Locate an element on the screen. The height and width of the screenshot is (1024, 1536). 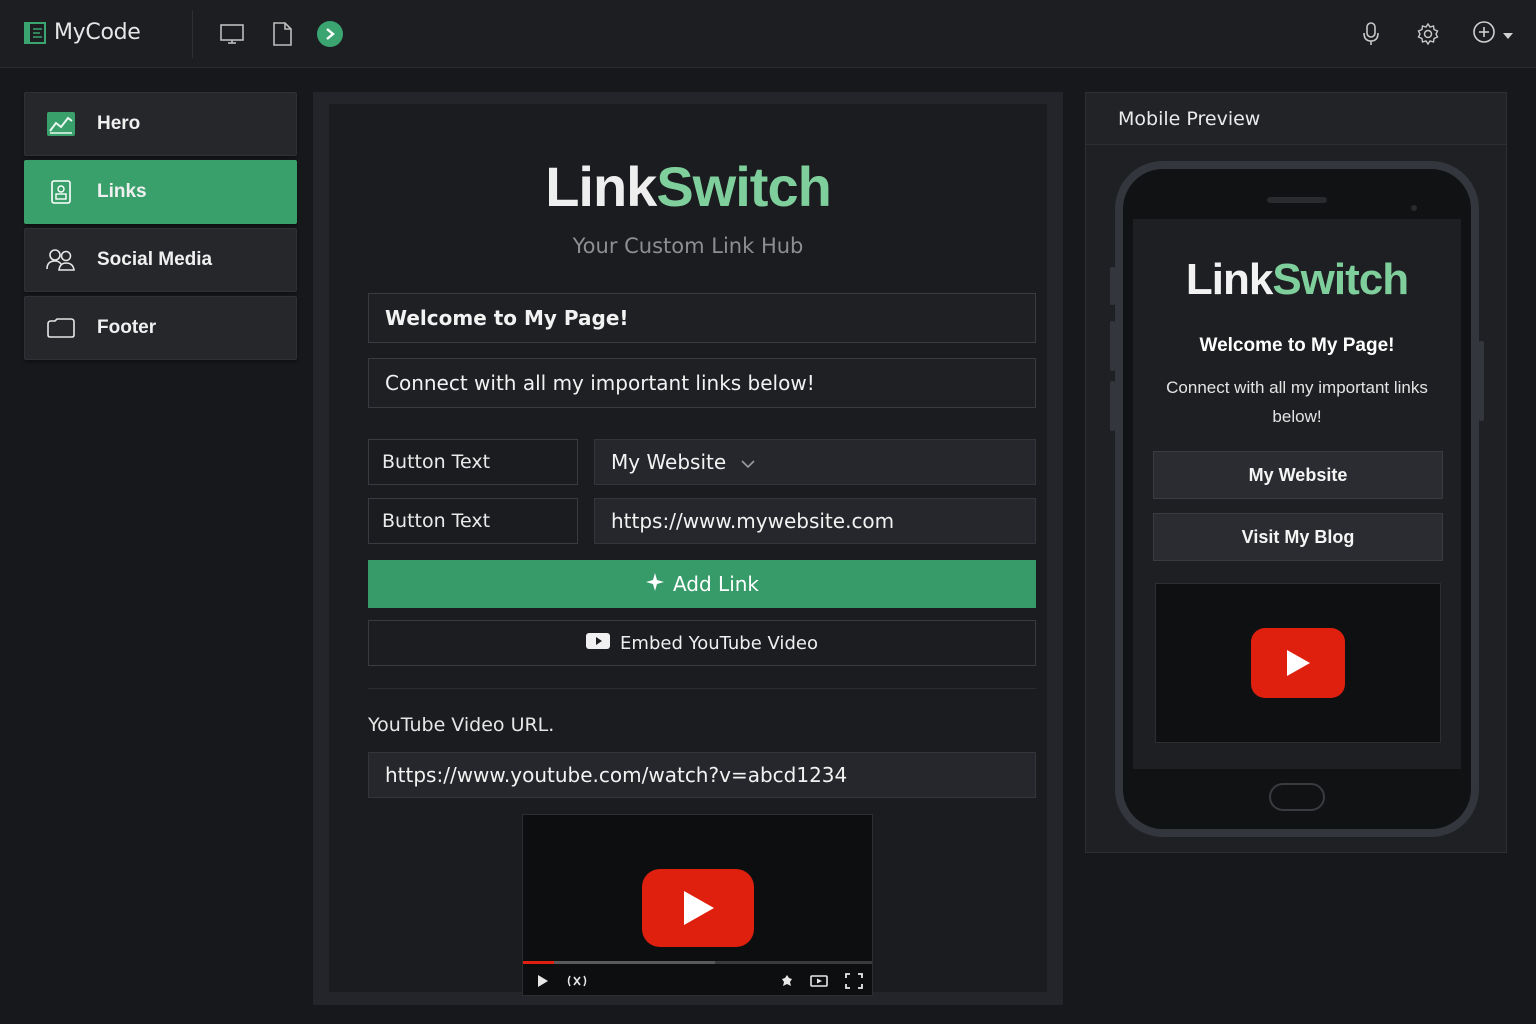
sidebar-item-links: Links is located at coordinates (160, 192).